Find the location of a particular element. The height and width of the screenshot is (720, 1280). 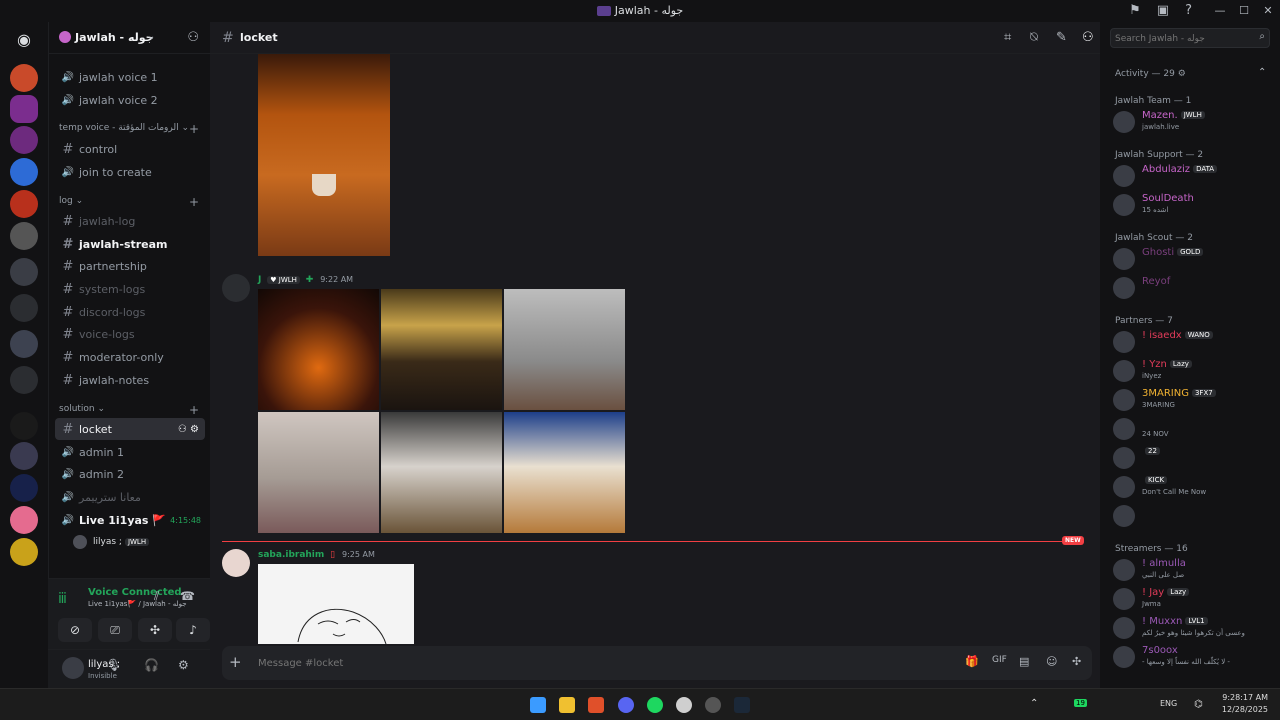

noise-suppression-icon: ⫽ is located at coordinates (156, 596).